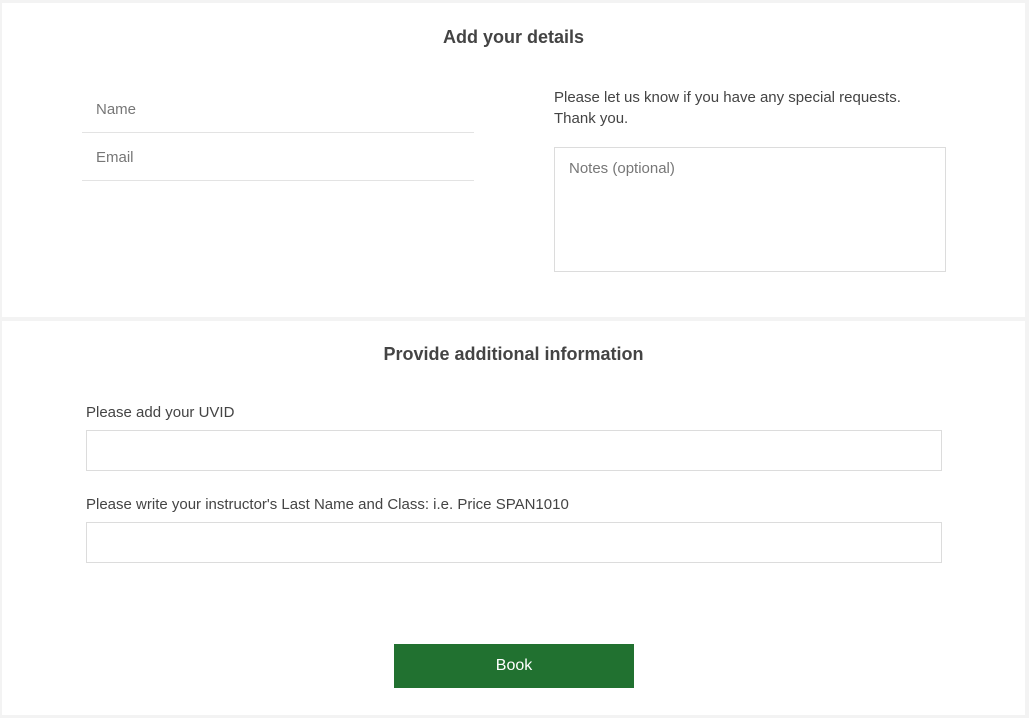 The width and height of the screenshot is (1029, 718). I want to click on uvid-field, so click(514, 450).